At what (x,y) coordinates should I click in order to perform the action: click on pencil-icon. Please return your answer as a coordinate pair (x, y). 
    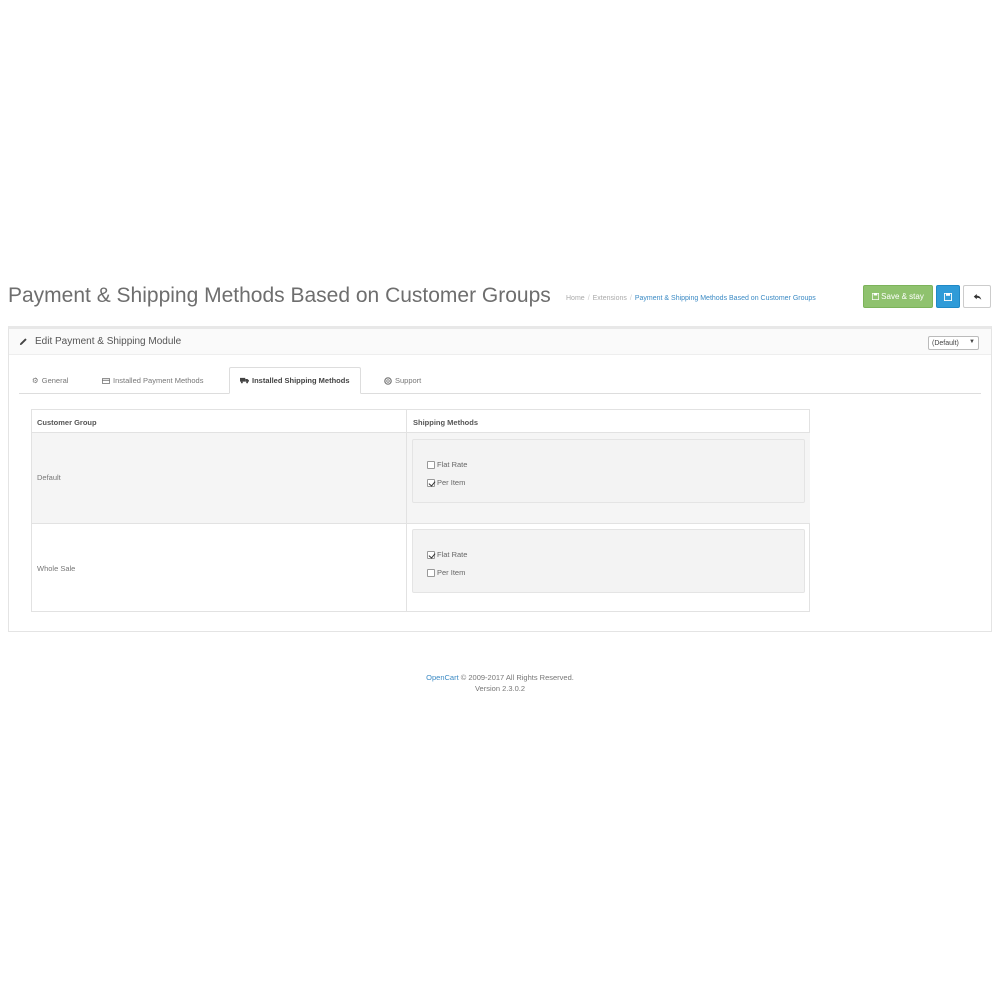
    Looking at the image, I should click on (23, 342).